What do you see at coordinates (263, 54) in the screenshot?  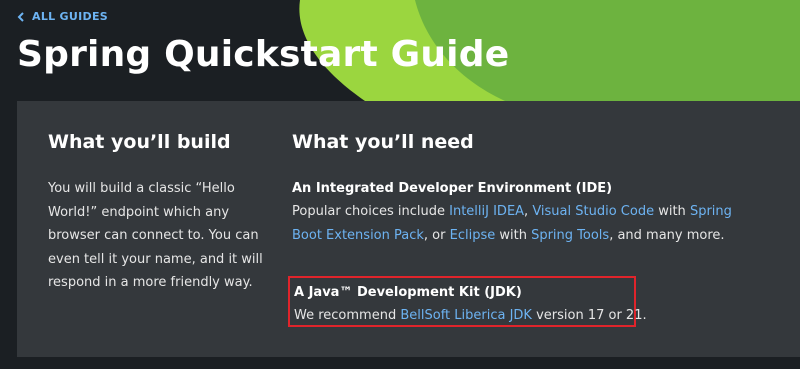 I see `page-title: Spring Quickstart Guide` at bounding box center [263, 54].